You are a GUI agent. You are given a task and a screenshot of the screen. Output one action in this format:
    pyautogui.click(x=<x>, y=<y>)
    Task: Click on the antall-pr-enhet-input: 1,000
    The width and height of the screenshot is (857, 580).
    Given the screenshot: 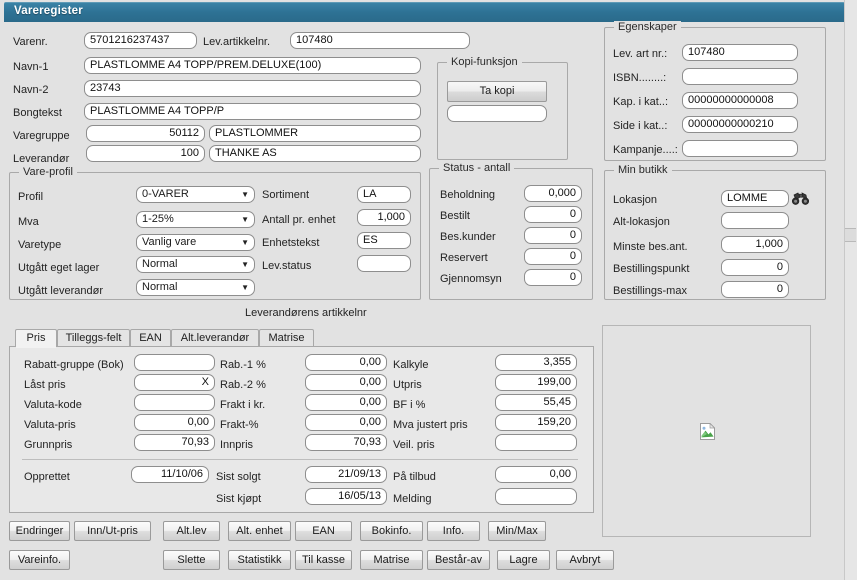 What is the action you would take?
    pyautogui.click(x=384, y=217)
    